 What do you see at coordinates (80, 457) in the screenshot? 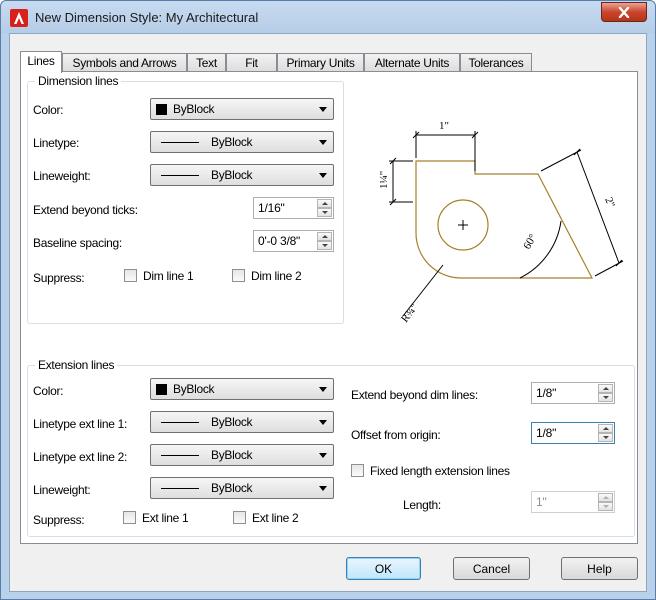
I see `linetype-ext-line-2-label: Linetype ext line 2:` at bounding box center [80, 457].